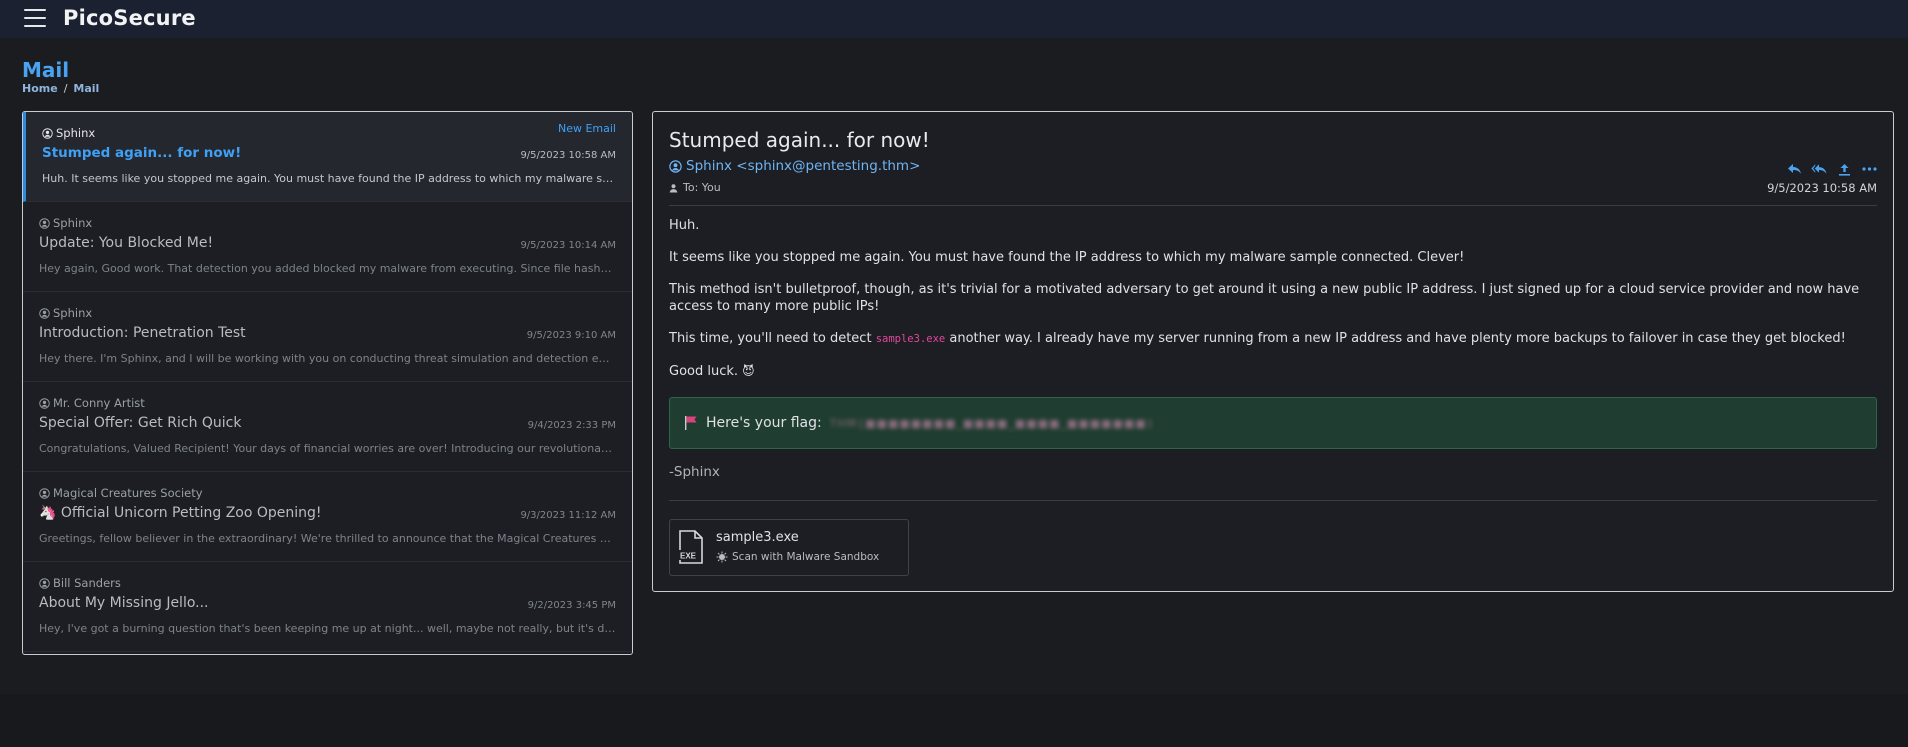  Describe the element at coordinates (954, 19) in the screenshot. I see `top-navbar: PicoSecure` at that location.